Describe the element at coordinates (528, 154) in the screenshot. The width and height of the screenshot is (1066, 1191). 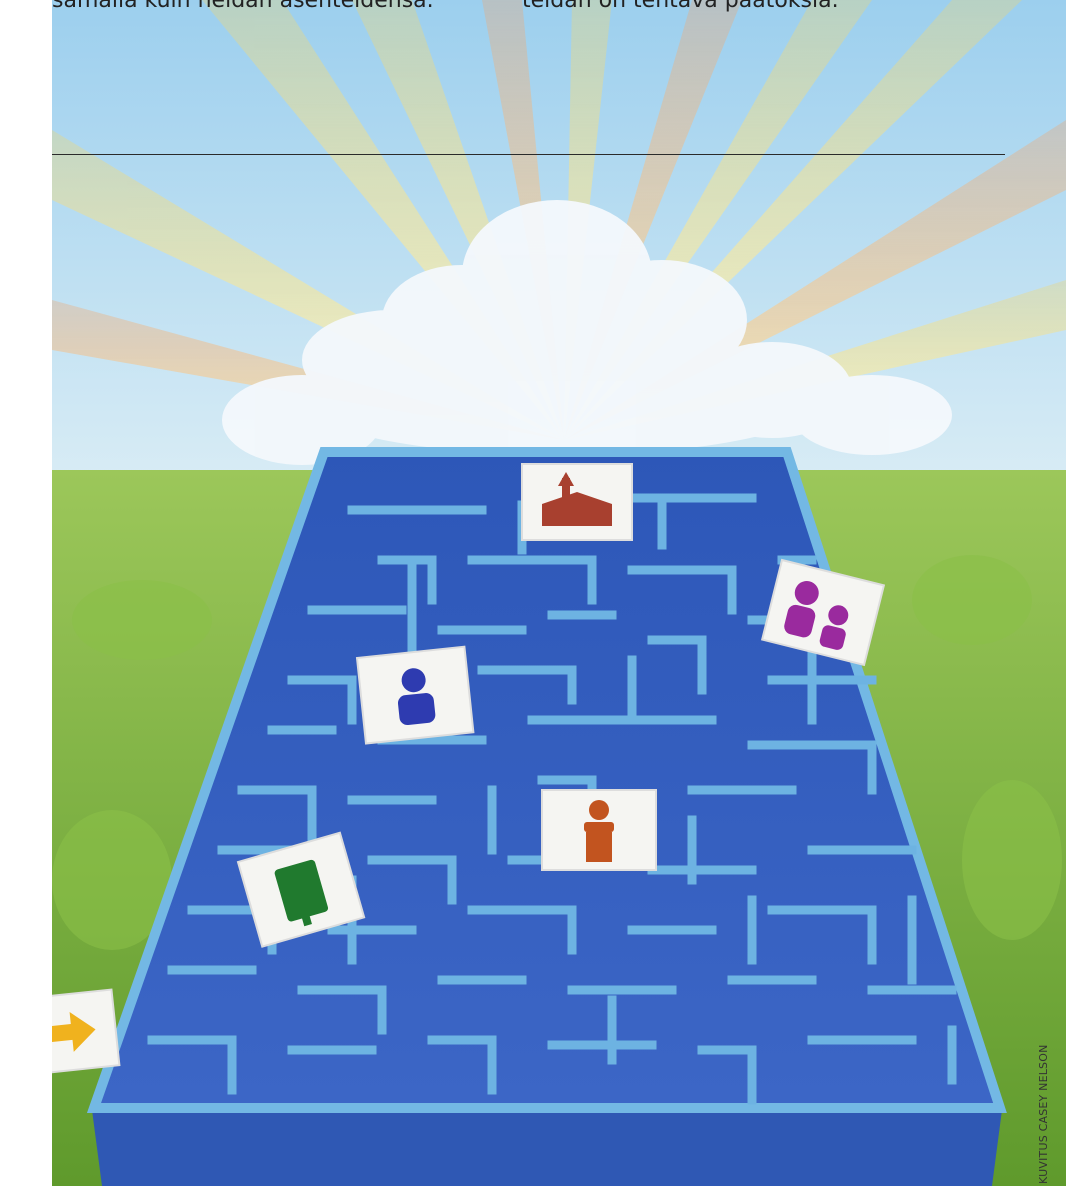
I see `section-divider` at that location.